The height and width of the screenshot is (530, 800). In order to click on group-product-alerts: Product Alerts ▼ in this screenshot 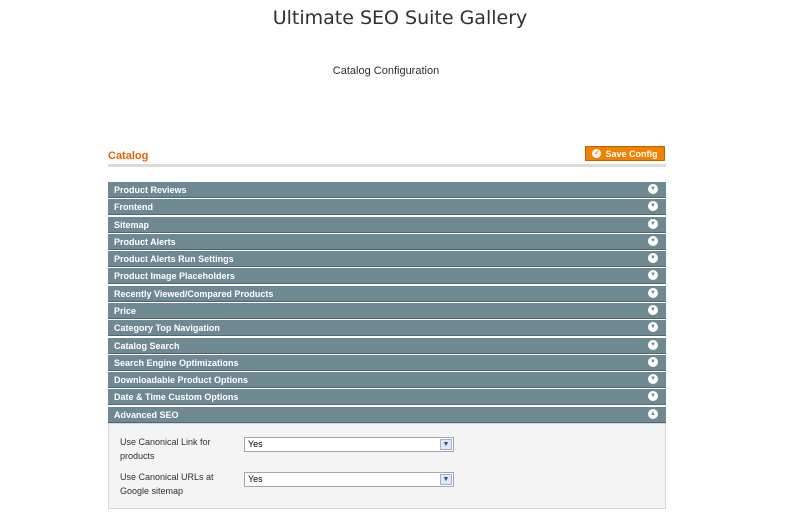, I will do `click(387, 241)`.